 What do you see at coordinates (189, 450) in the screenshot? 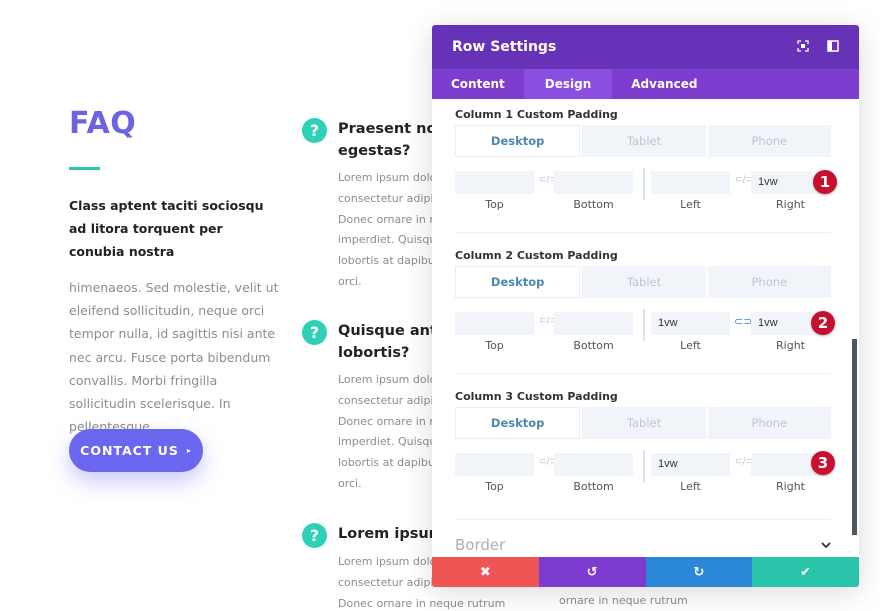
I see `caret-right-icon: ▸` at bounding box center [189, 450].